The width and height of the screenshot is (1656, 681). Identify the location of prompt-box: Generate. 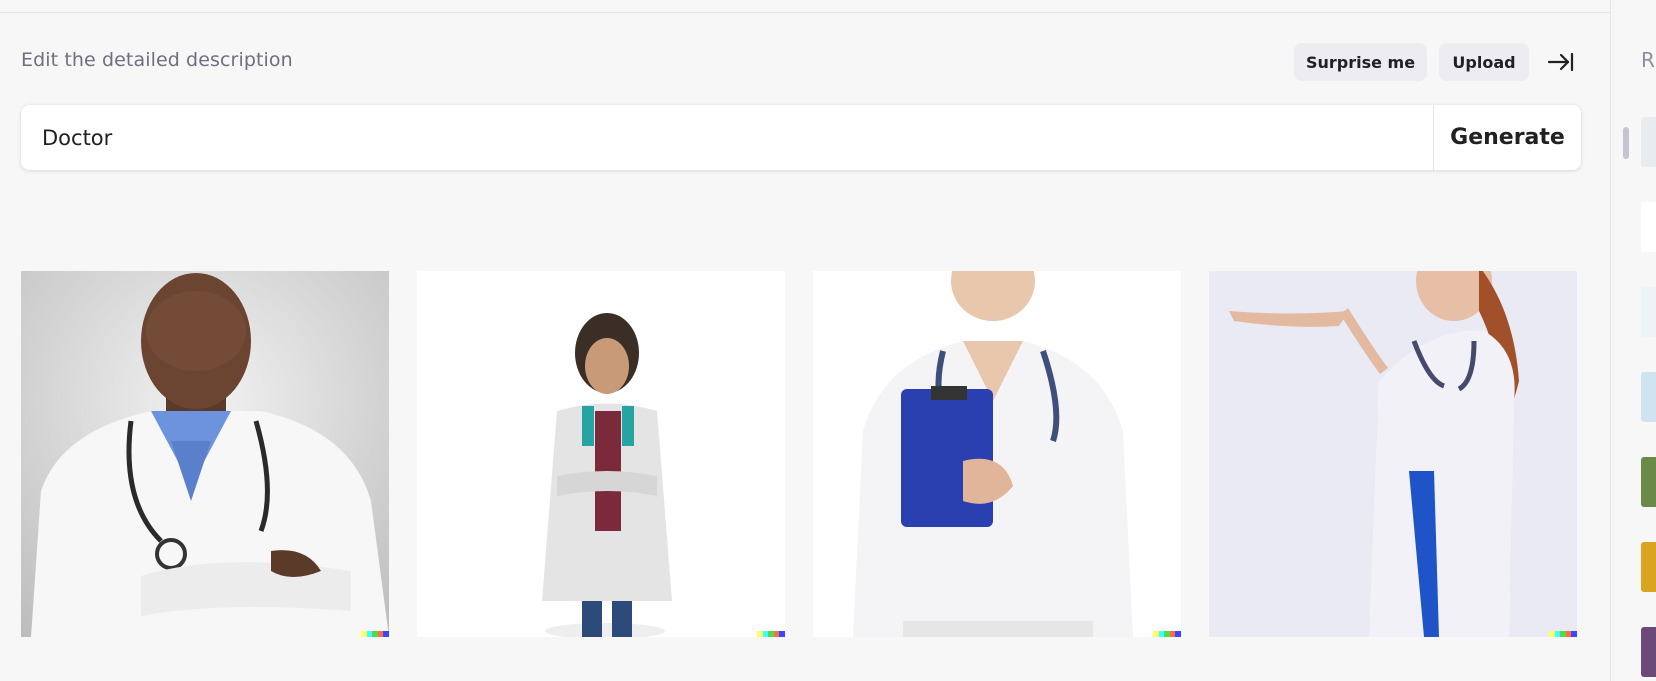
(801, 137).